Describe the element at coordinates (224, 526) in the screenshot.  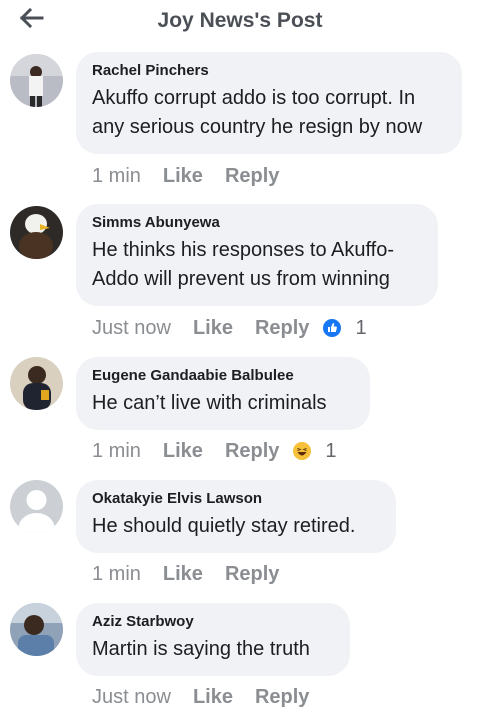
I see `comment-text: He should quietly stay retired.` at that location.